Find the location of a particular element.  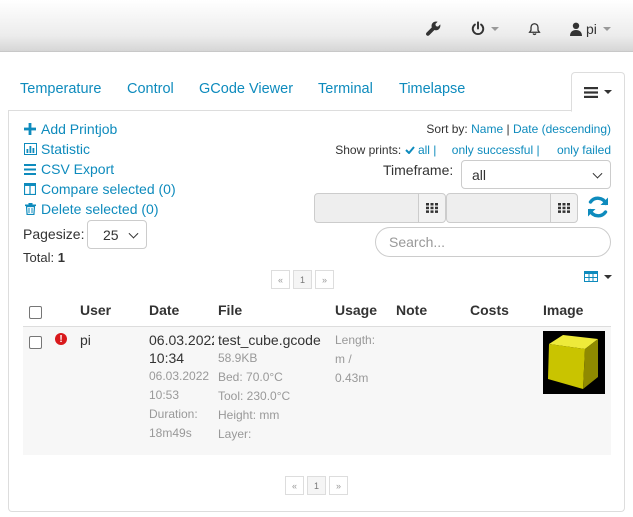

timeframe-select: all is located at coordinates (536, 174).